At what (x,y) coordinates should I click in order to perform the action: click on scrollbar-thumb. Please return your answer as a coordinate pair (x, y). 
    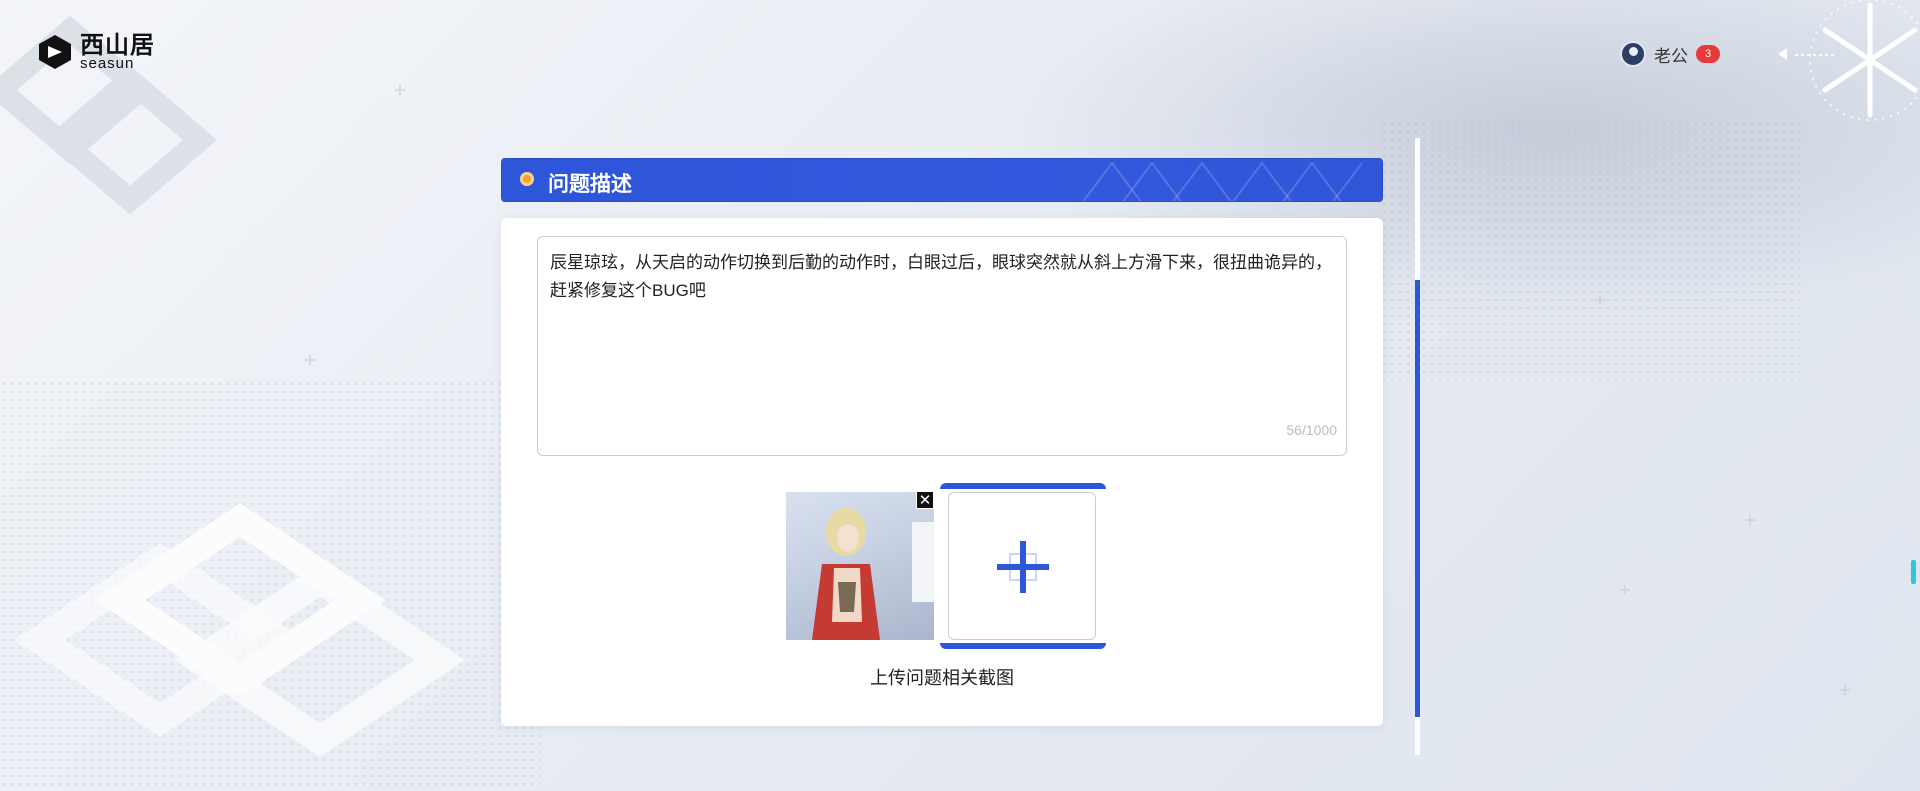
    Looking at the image, I should click on (1417, 498).